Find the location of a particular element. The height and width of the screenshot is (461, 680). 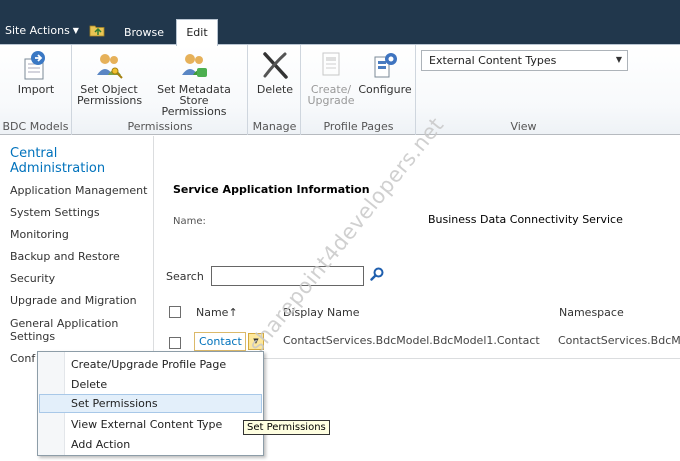

navigate-up-icon is located at coordinates (97, 30).